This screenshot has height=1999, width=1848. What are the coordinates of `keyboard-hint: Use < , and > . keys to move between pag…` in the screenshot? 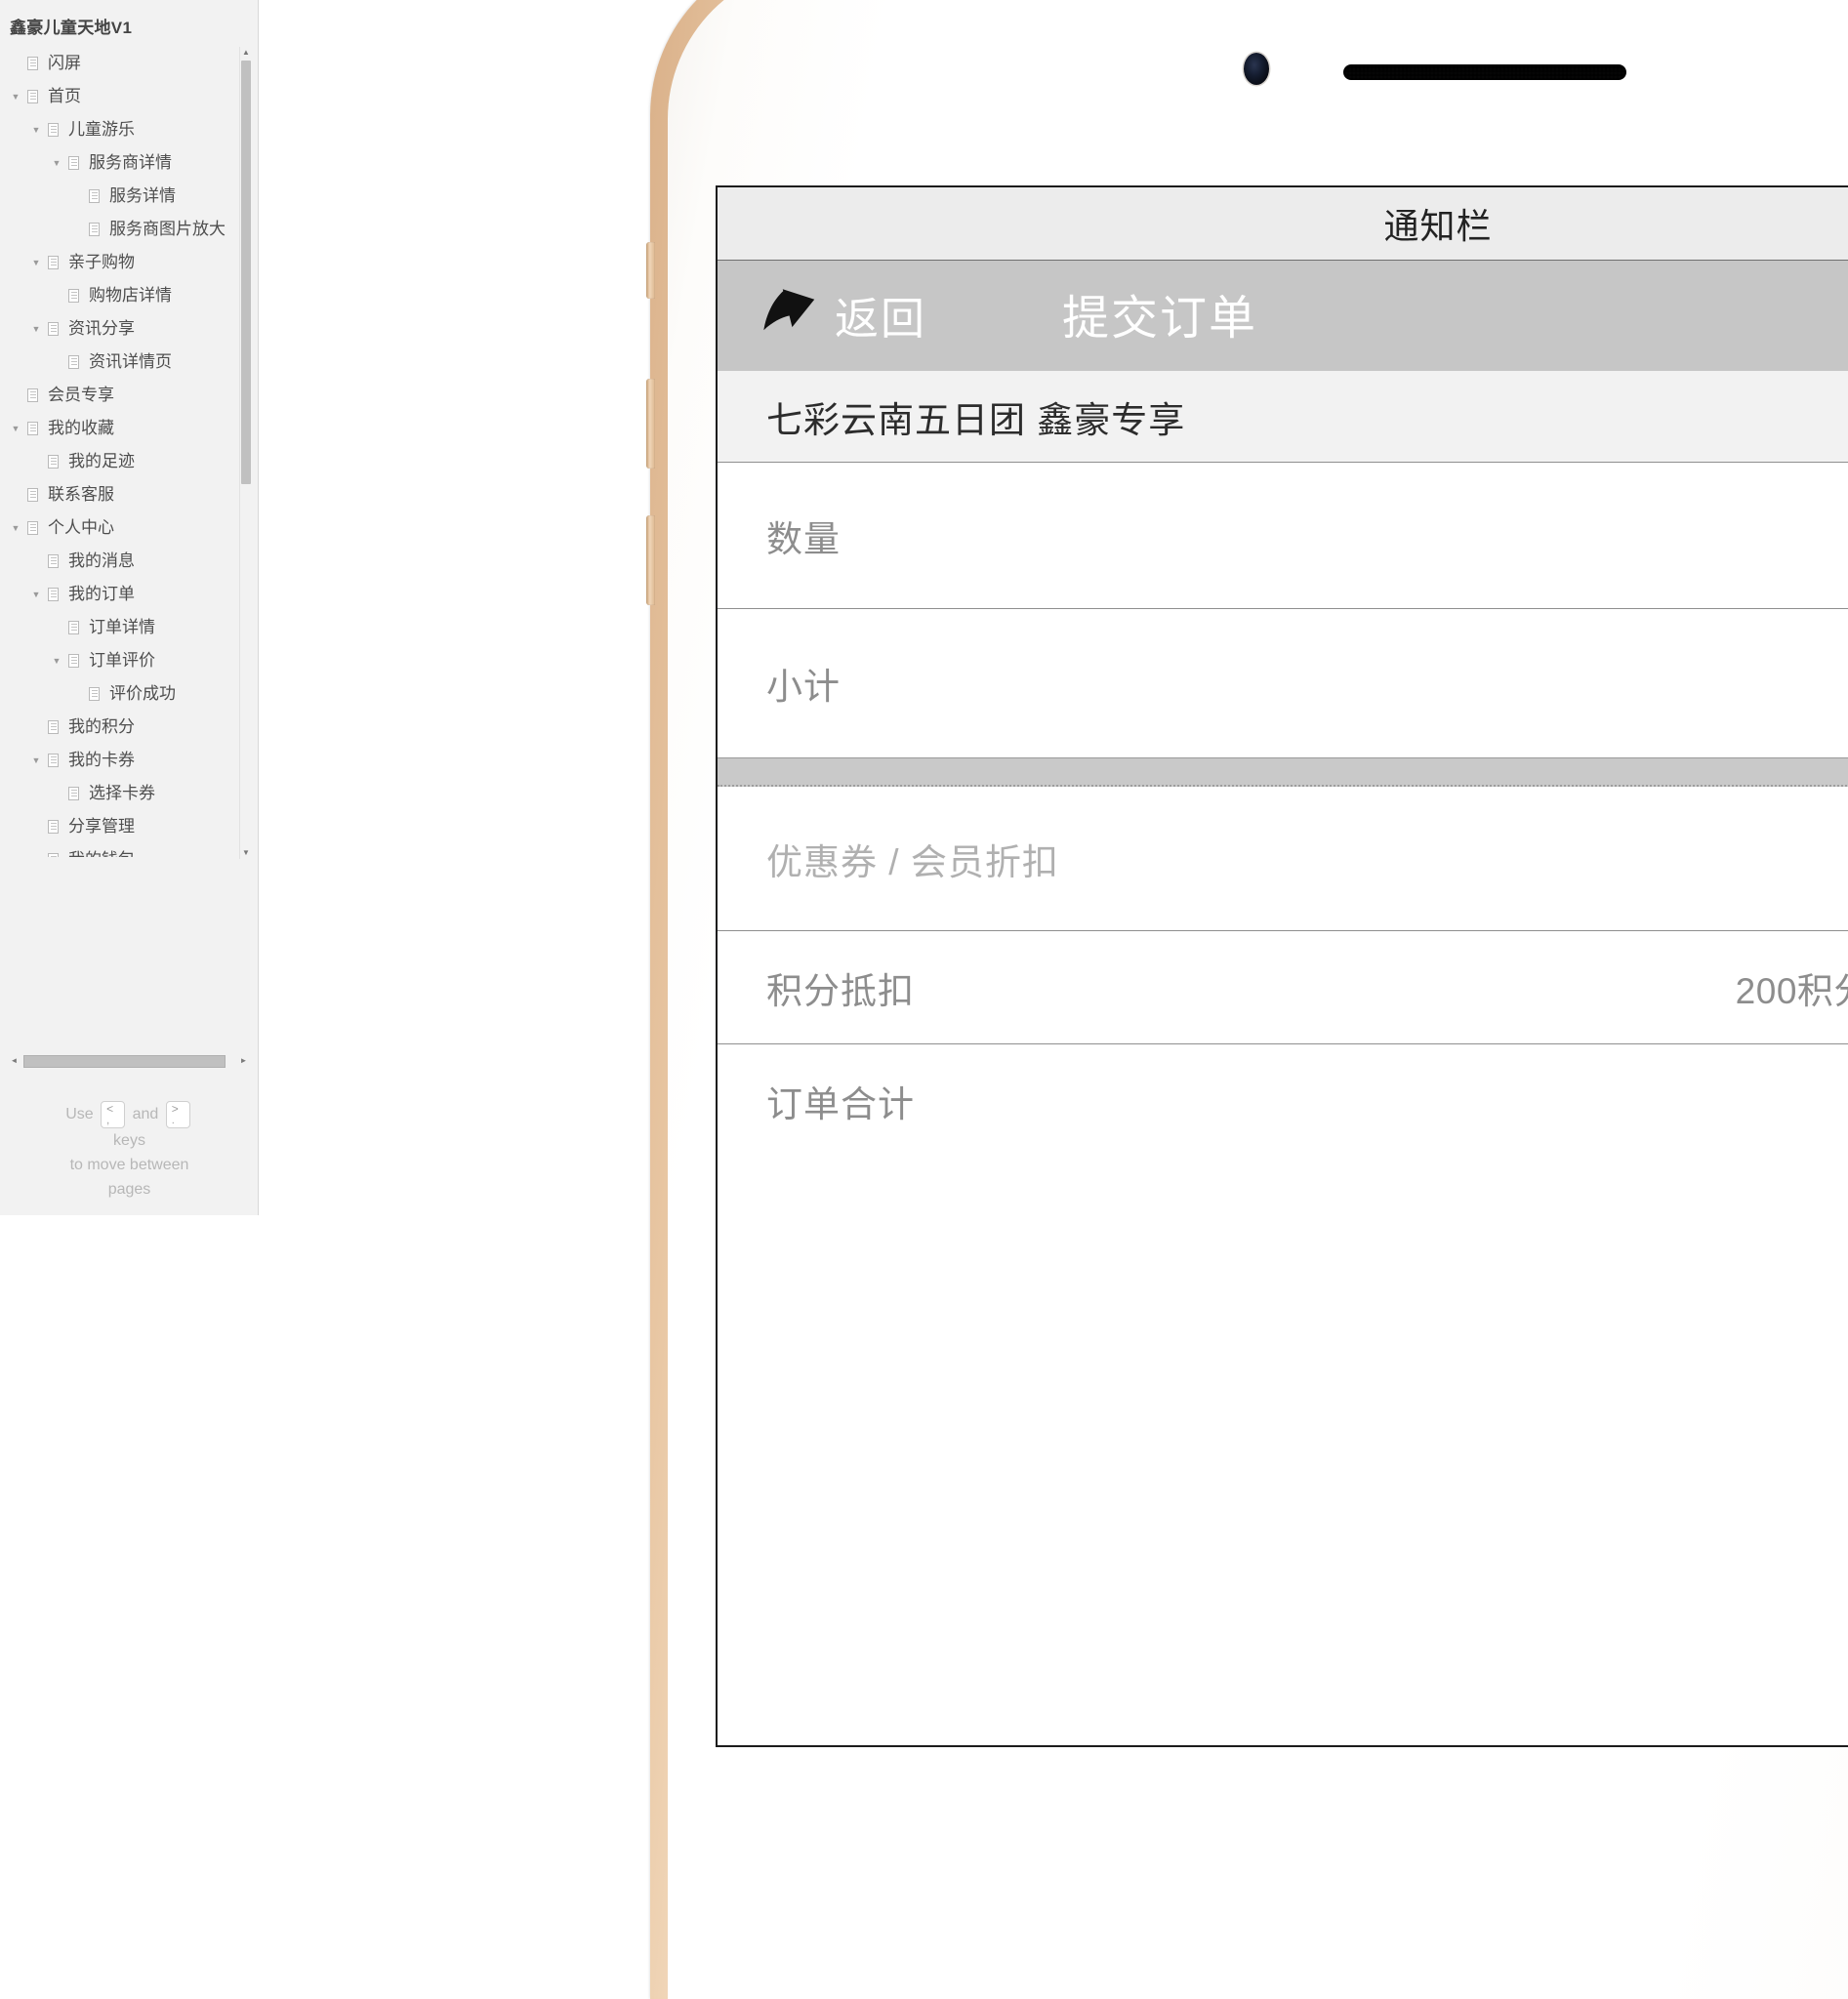 It's located at (129, 1151).